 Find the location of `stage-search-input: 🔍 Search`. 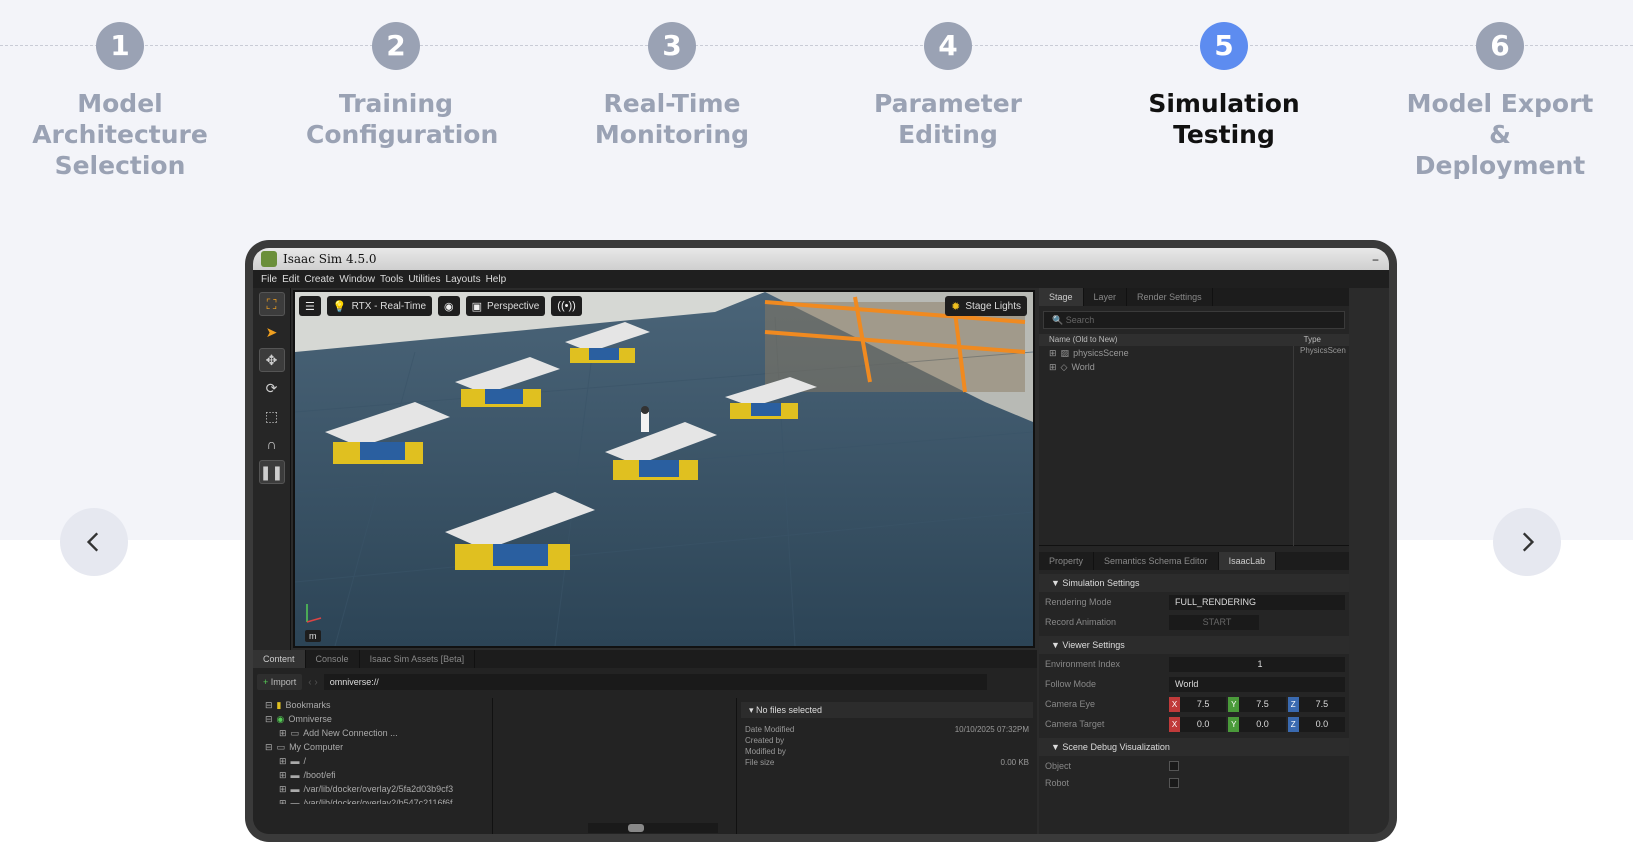

stage-search-input: 🔍 Search is located at coordinates (1194, 320).